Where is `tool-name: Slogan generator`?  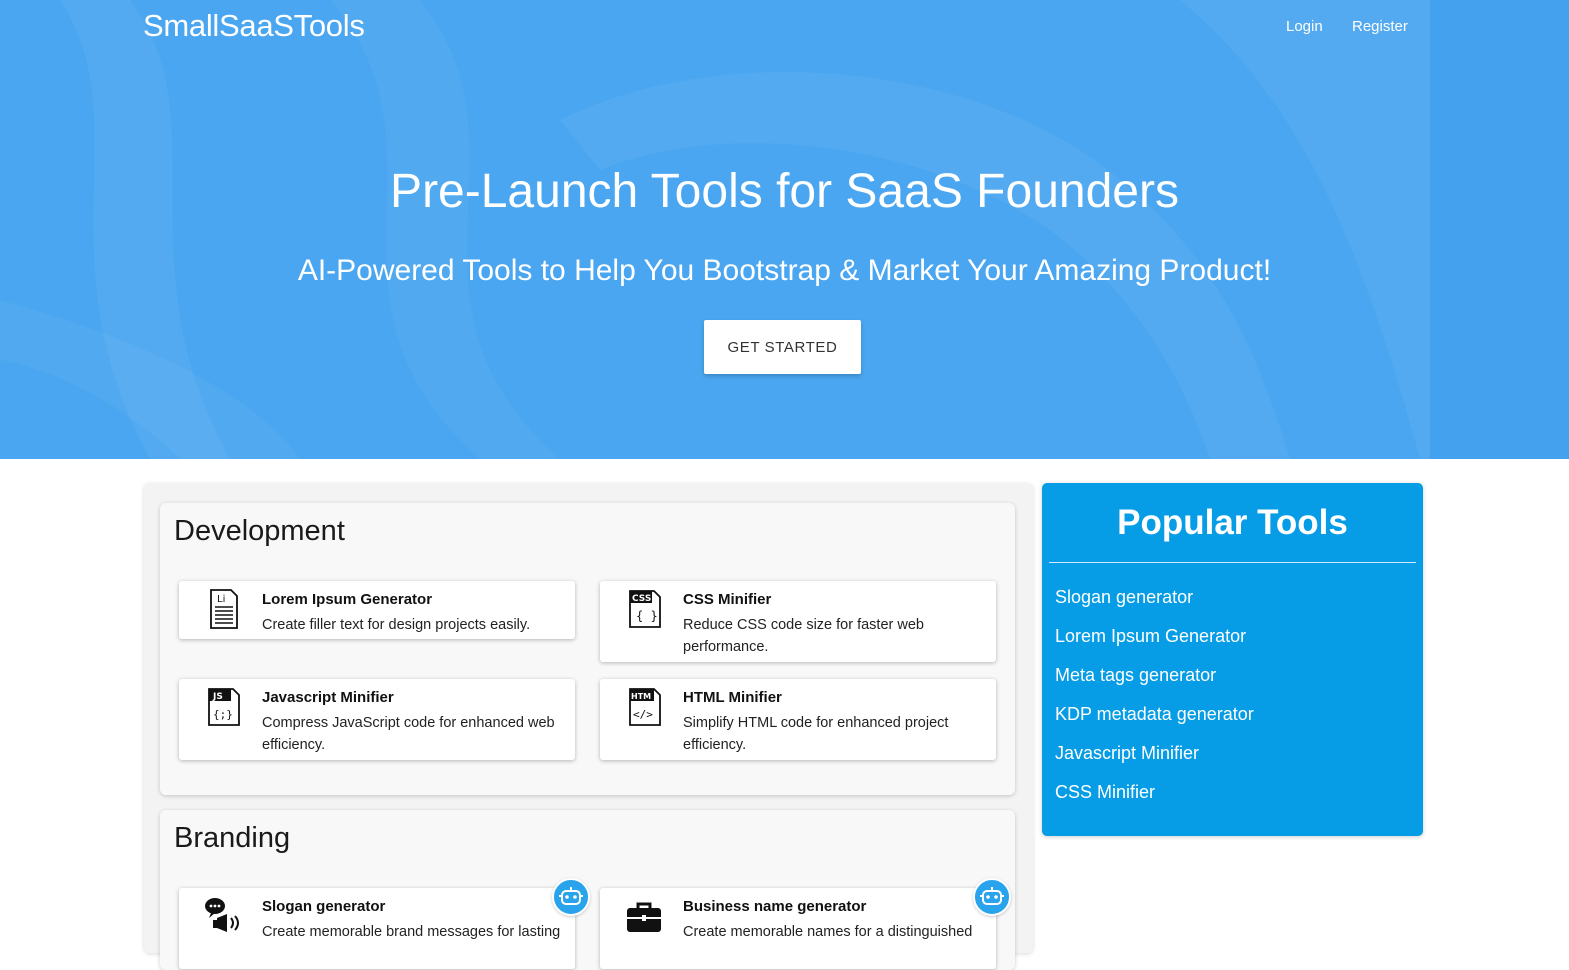 tool-name: Slogan generator is located at coordinates (324, 906).